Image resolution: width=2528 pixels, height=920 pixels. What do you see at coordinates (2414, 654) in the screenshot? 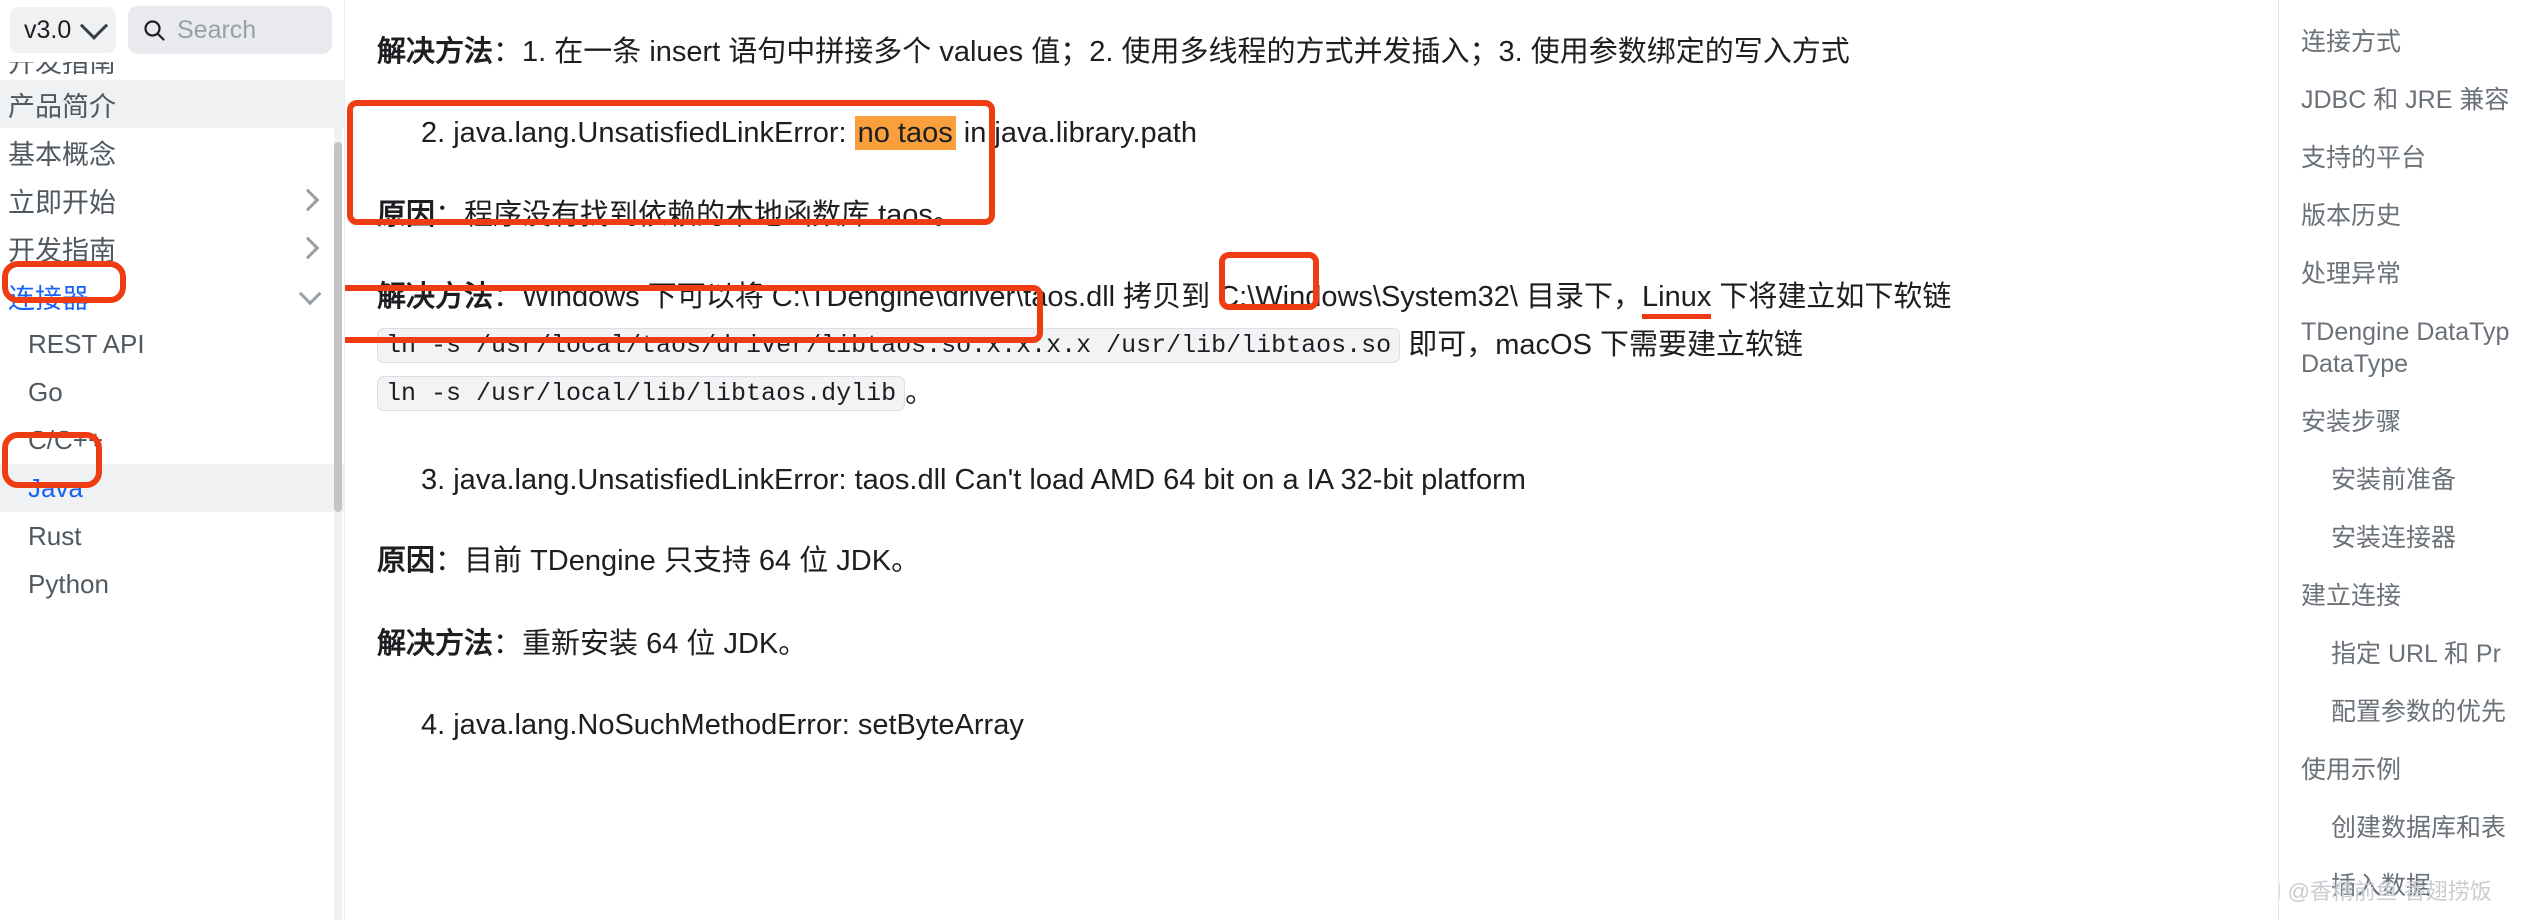
I see `toc-item-specify-url-properties: 指定 URL 和 Pr` at bounding box center [2414, 654].